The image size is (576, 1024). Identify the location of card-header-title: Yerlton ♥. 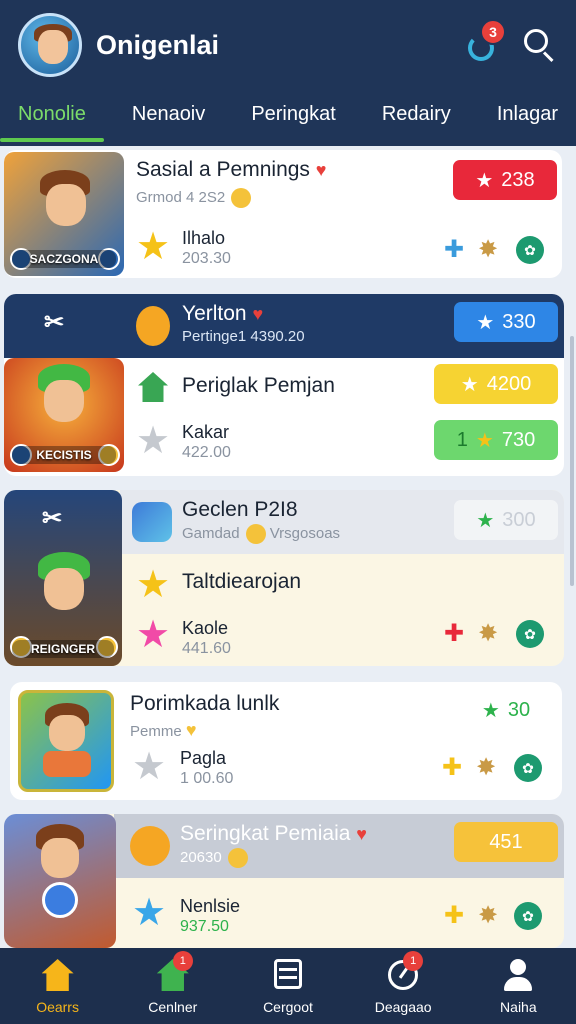
(222, 314).